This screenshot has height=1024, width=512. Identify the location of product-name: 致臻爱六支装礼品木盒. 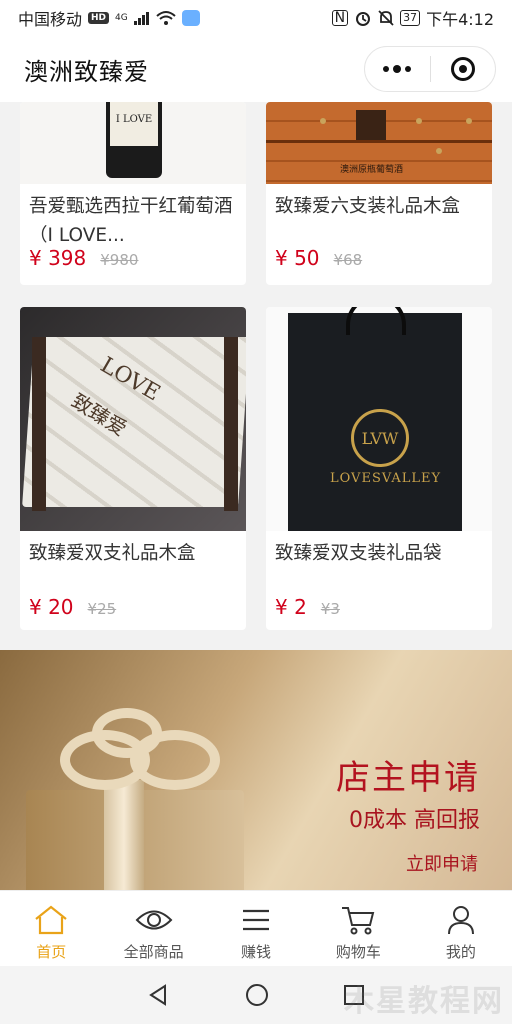
(379, 206).